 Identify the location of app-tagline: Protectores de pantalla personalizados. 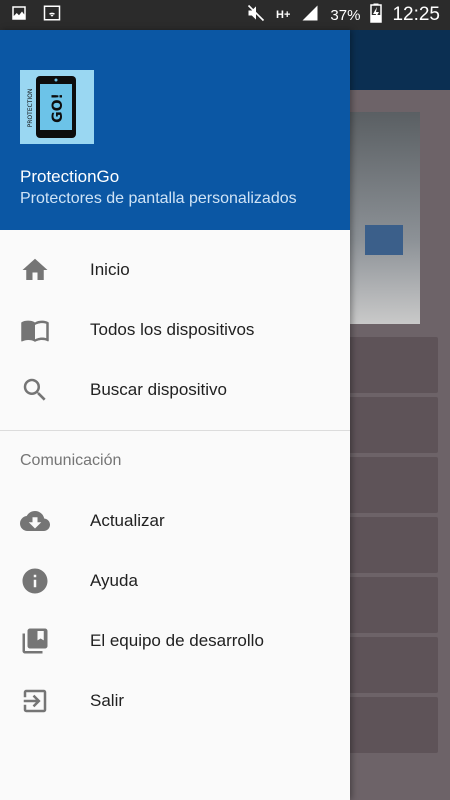
(158, 198).